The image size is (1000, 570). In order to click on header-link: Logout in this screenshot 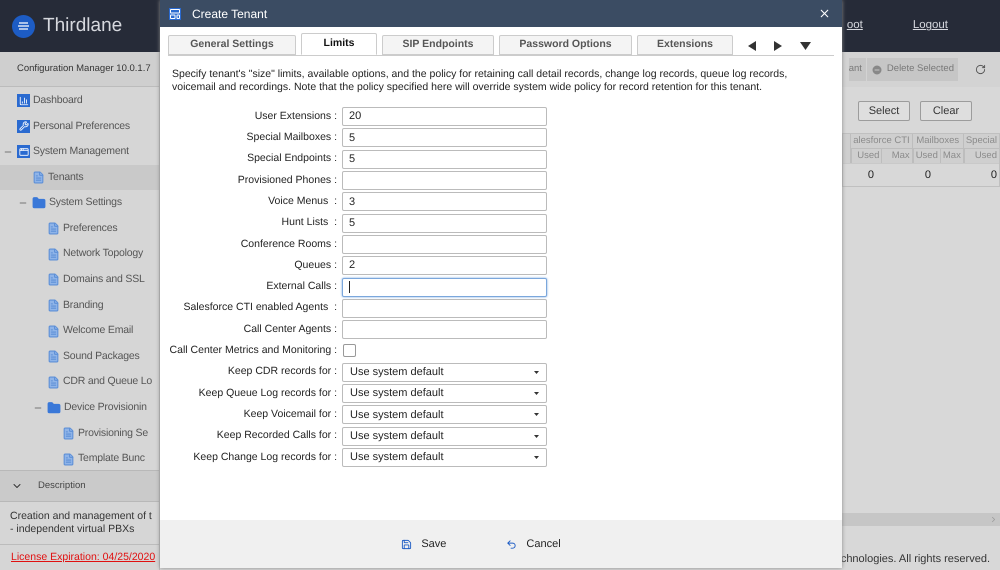, I will do `click(930, 26)`.